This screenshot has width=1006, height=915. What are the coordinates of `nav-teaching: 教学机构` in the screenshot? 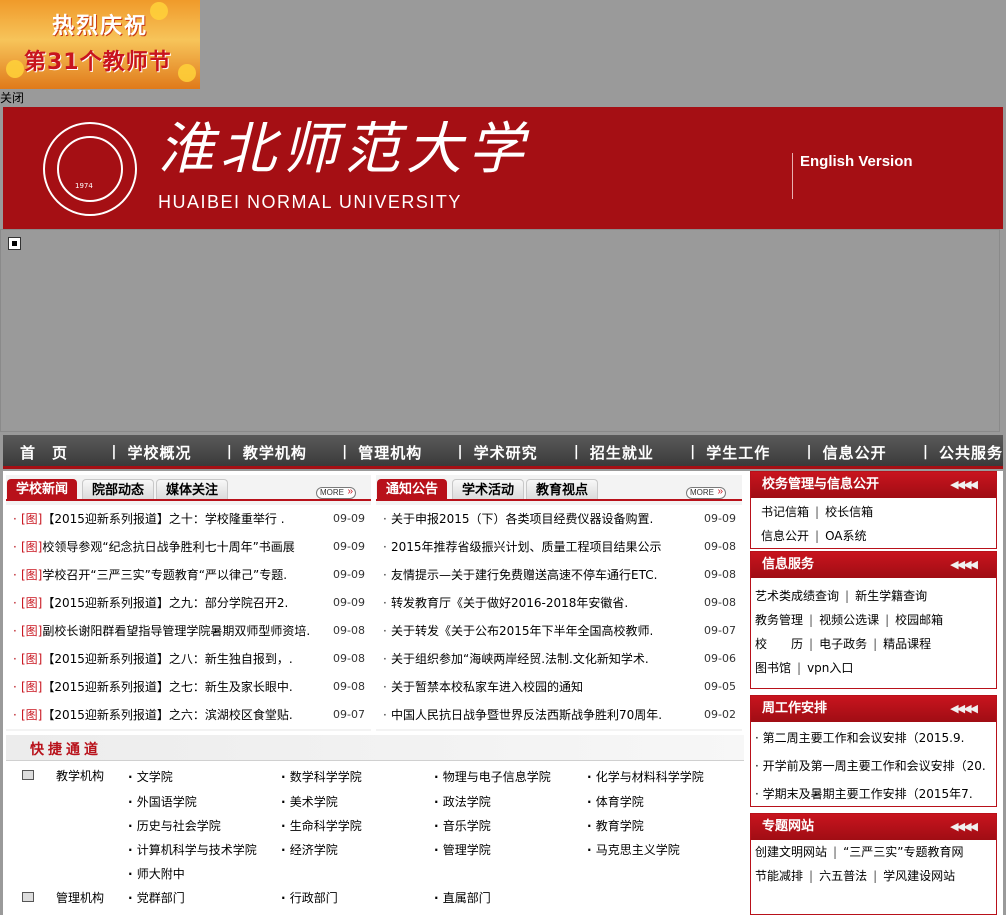 It's located at (287, 452).